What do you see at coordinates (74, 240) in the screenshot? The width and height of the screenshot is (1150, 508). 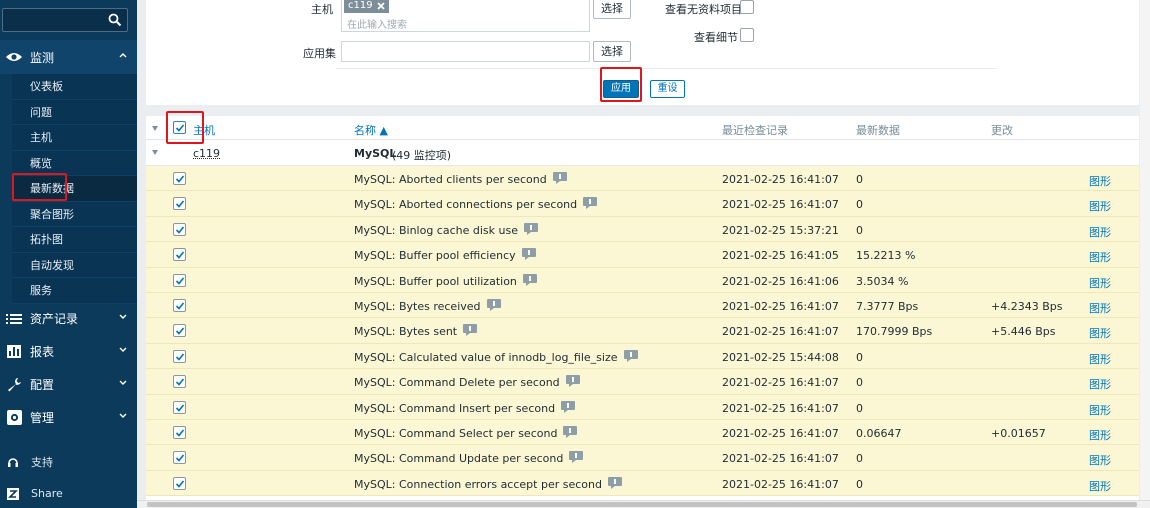 I see `sidebar-item-maps: 拓扑图` at bounding box center [74, 240].